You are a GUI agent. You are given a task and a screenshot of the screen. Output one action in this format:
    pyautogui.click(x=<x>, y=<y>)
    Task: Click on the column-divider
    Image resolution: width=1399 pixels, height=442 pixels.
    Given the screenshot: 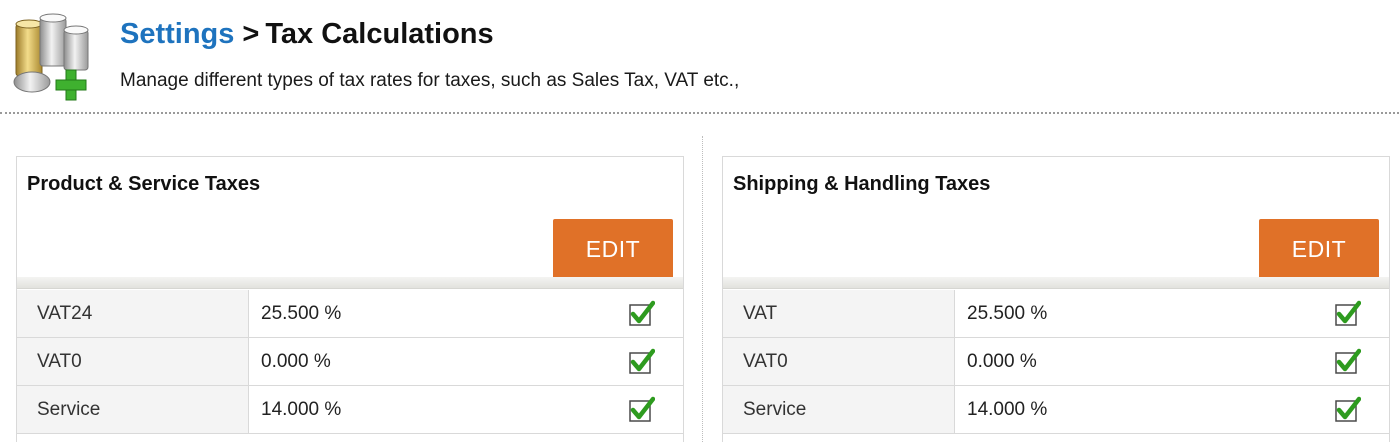 What is the action you would take?
    pyautogui.click(x=702, y=289)
    